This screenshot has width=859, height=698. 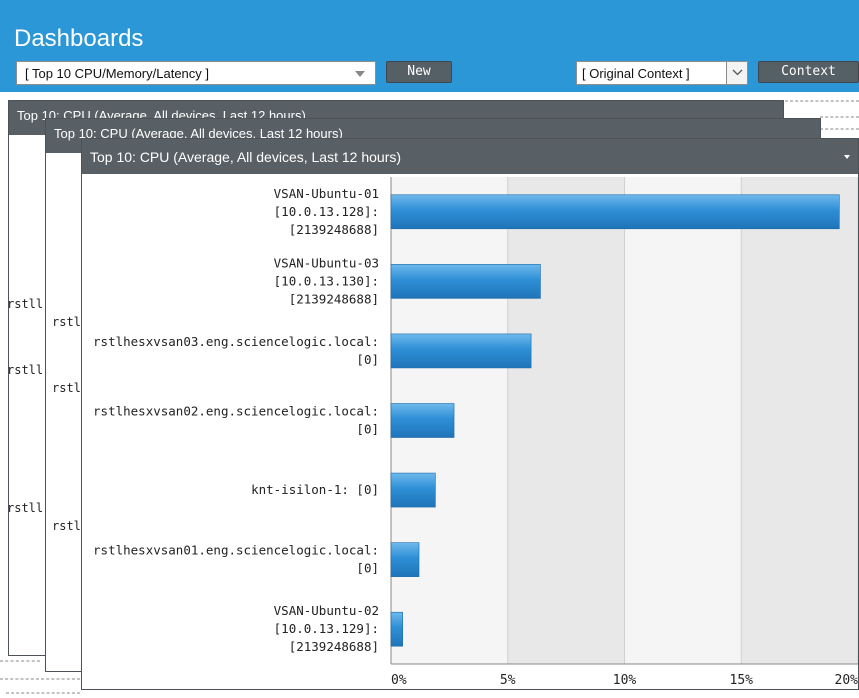 What do you see at coordinates (326, 628) in the screenshot?
I see `category-label: VSAN-Ubuntu-02 [10.0.13.129]: [2139248688]` at bounding box center [326, 628].